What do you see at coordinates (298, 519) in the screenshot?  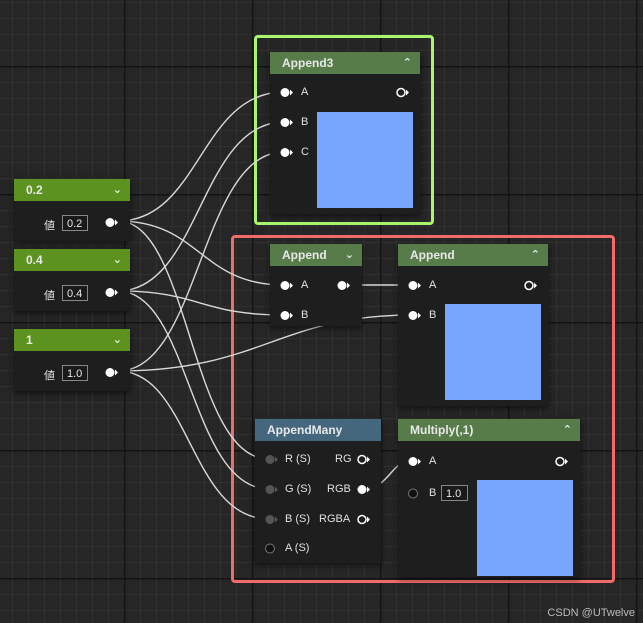 I see `input-label-b: B (S)` at bounding box center [298, 519].